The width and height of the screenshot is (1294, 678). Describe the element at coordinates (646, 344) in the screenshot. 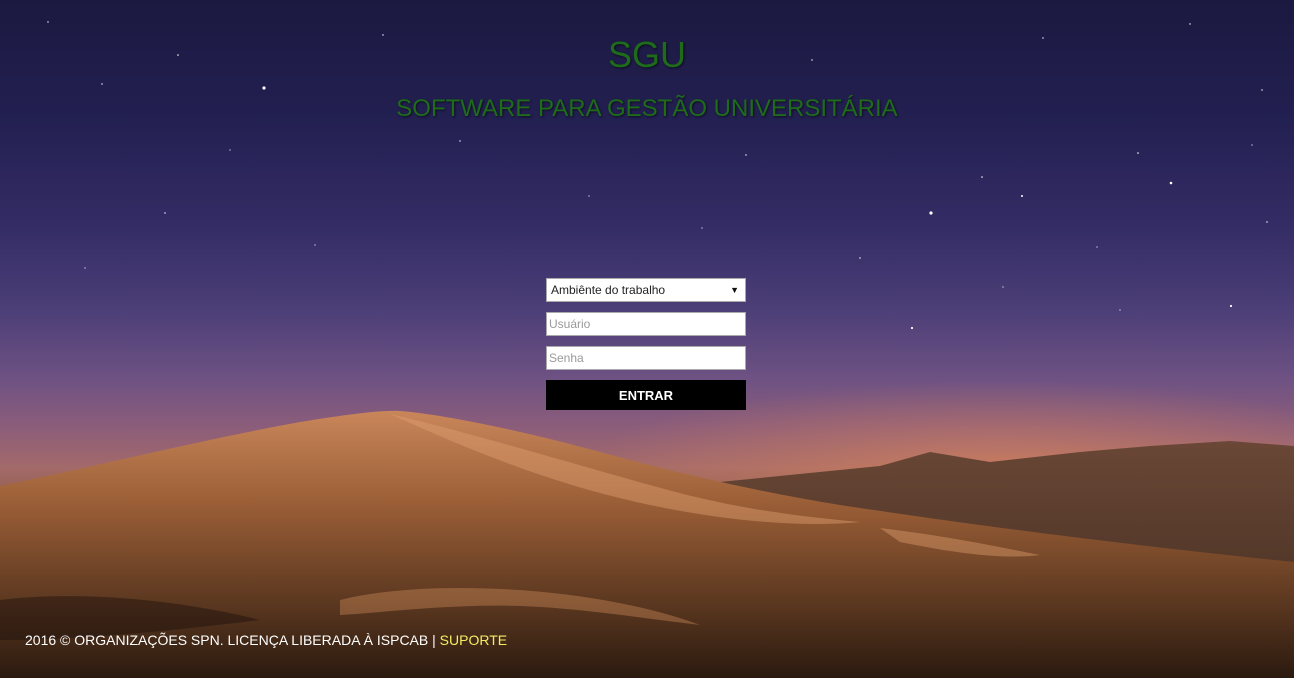

I see `login-form: Ambiênte do trabalho ▼ ENTRAR` at that location.